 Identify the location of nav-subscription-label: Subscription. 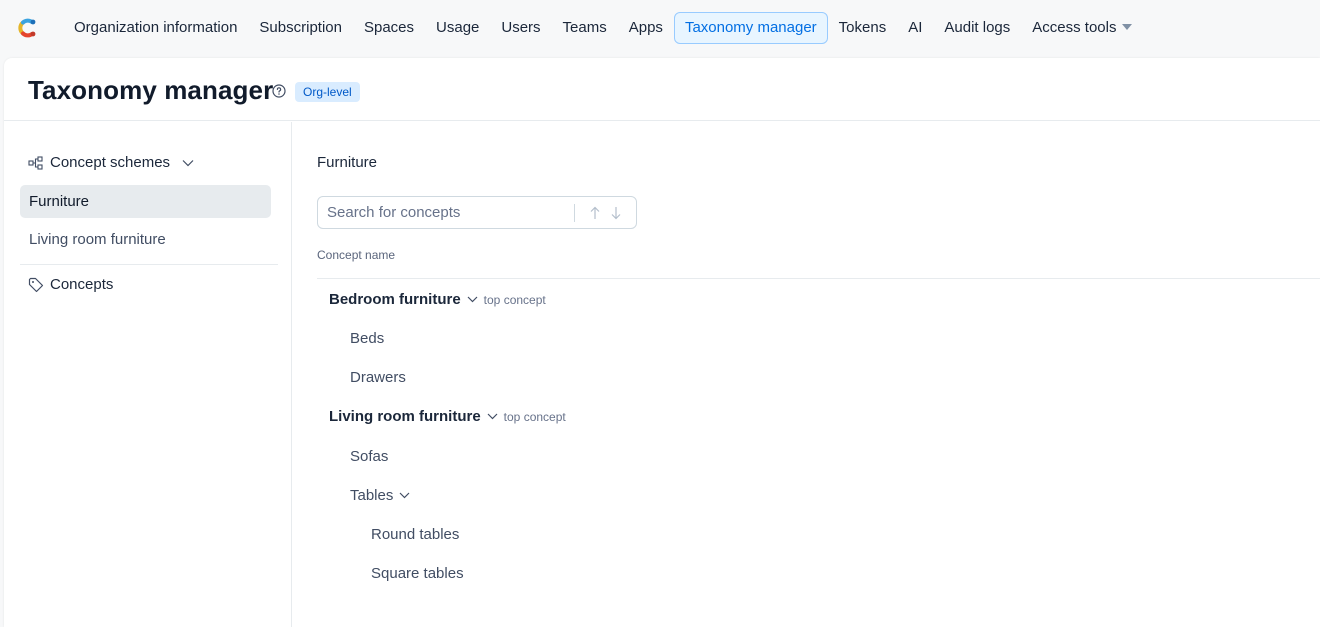
(300, 27).